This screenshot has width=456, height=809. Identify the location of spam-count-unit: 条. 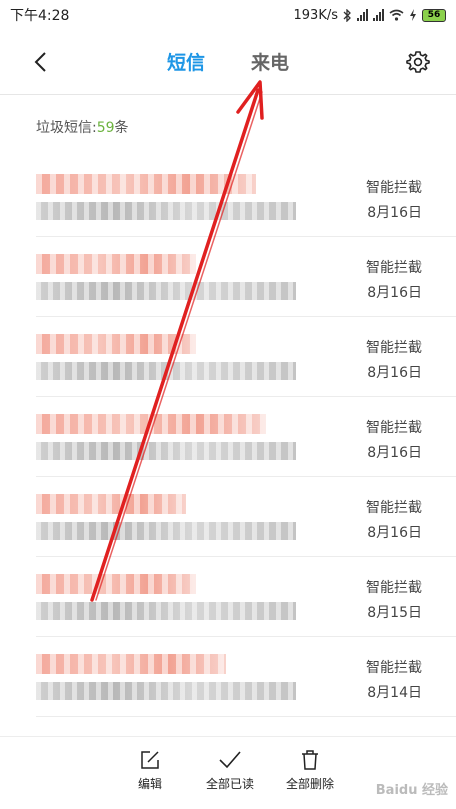
(121, 128).